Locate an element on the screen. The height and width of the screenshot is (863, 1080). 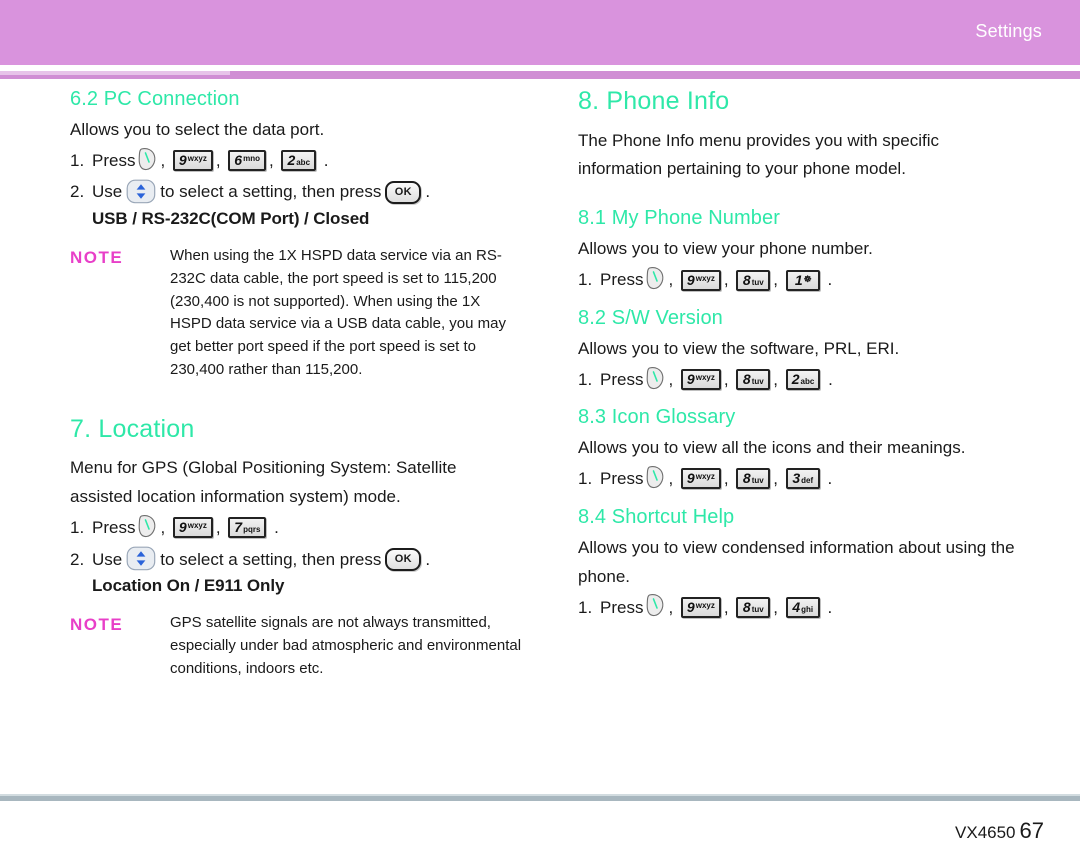
note-line: 230,400 rather than 115,200. is located at coordinates (266, 369).